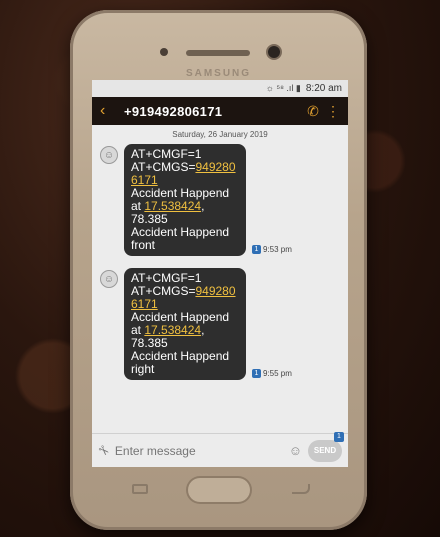 The width and height of the screenshot is (440, 537). I want to click on contact-number: +919492806171, so click(173, 111).